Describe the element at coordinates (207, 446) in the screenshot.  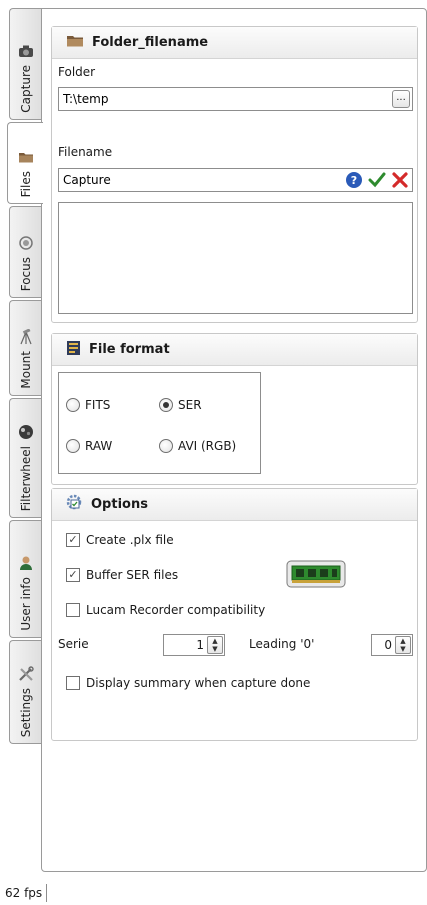
I see `radio-avi-rgb-label: AVI (RGB)` at that location.